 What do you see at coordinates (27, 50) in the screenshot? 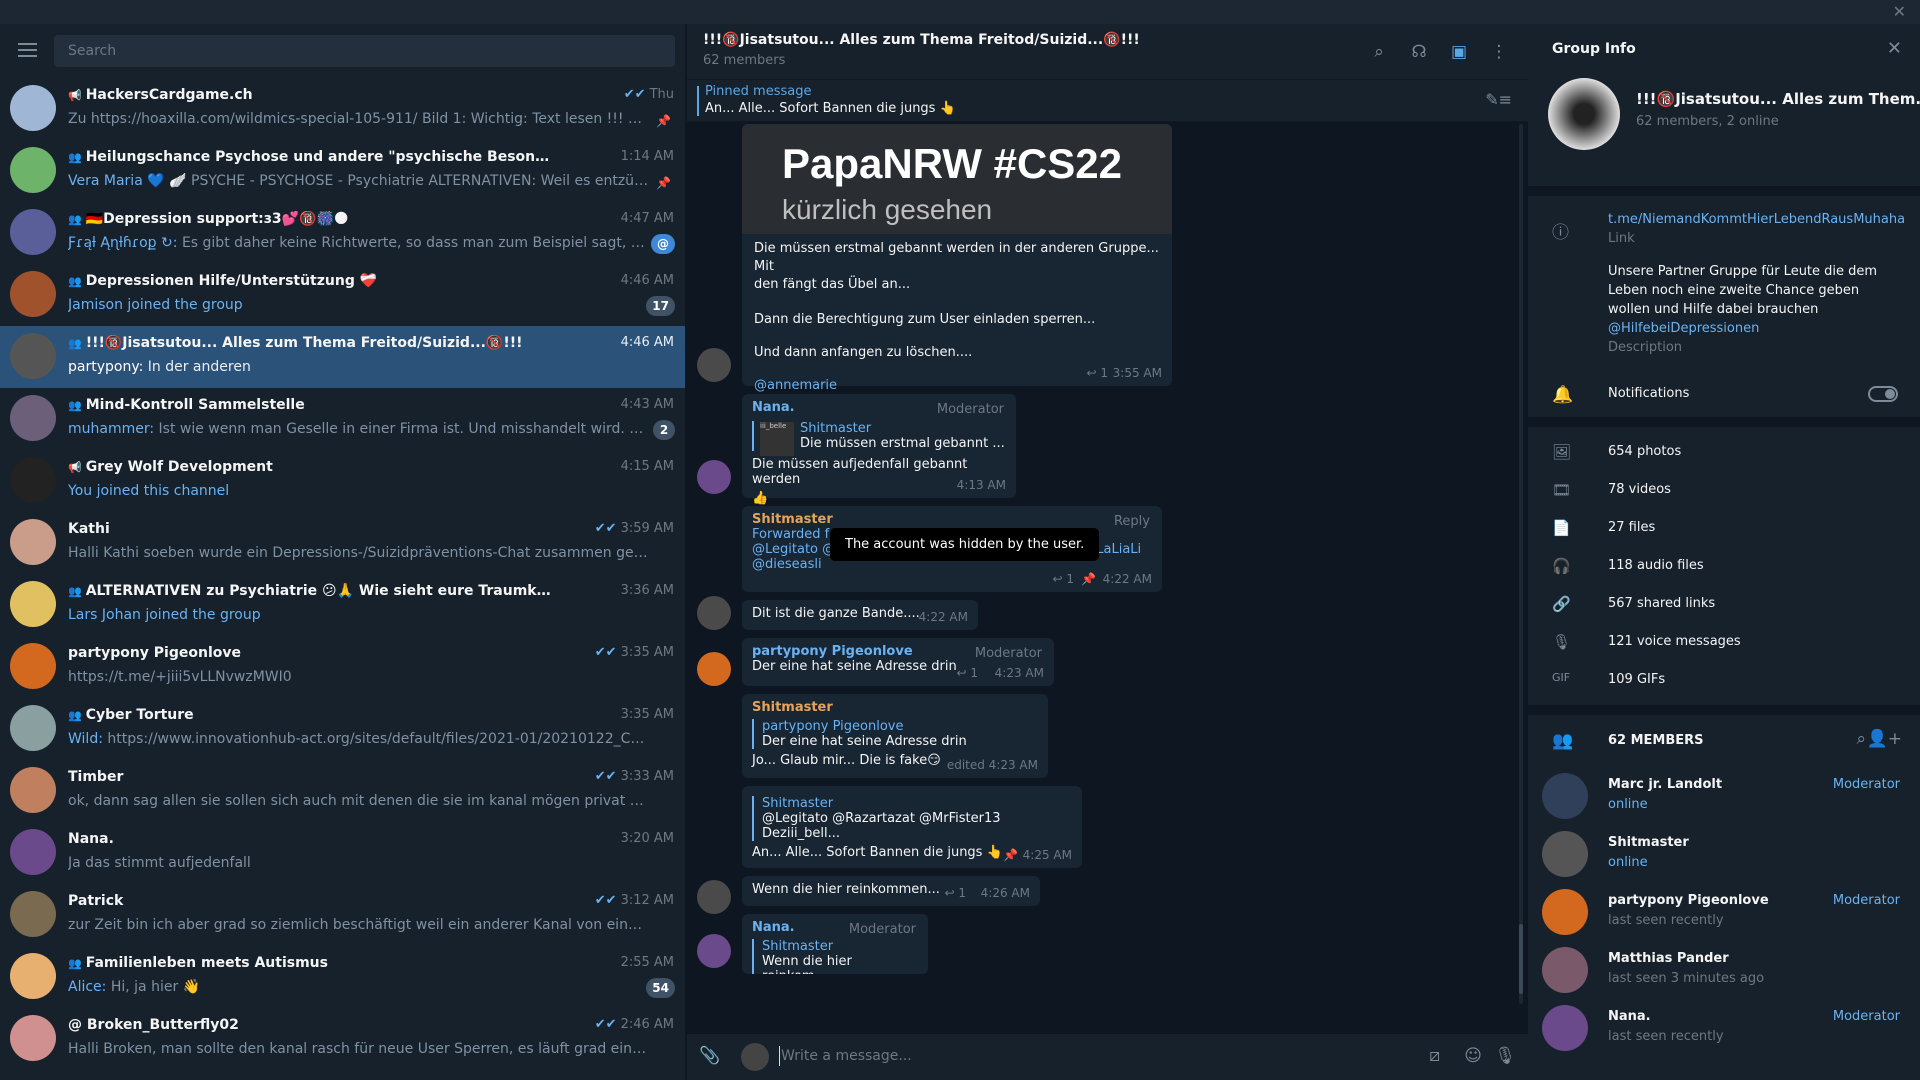
I see `hamburger-menu-icon` at bounding box center [27, 50].